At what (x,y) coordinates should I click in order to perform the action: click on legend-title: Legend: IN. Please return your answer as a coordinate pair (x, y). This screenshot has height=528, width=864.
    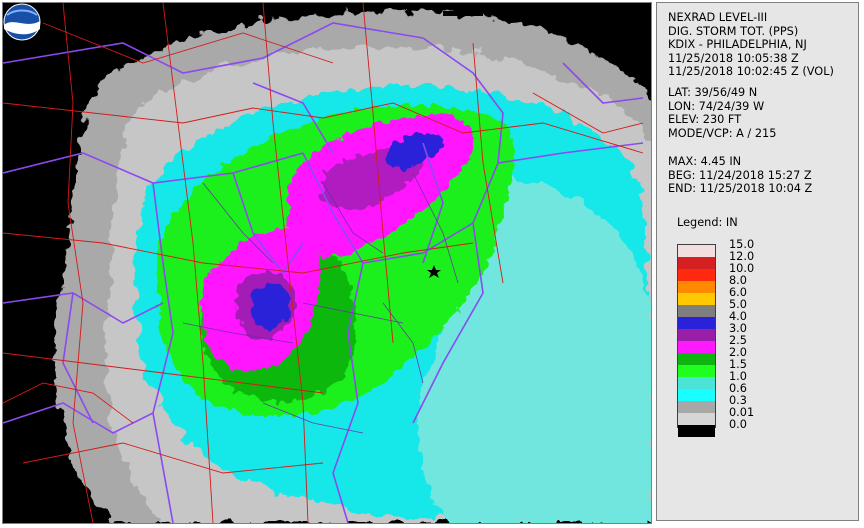
    Looking at the image, I should click on (707, 222).